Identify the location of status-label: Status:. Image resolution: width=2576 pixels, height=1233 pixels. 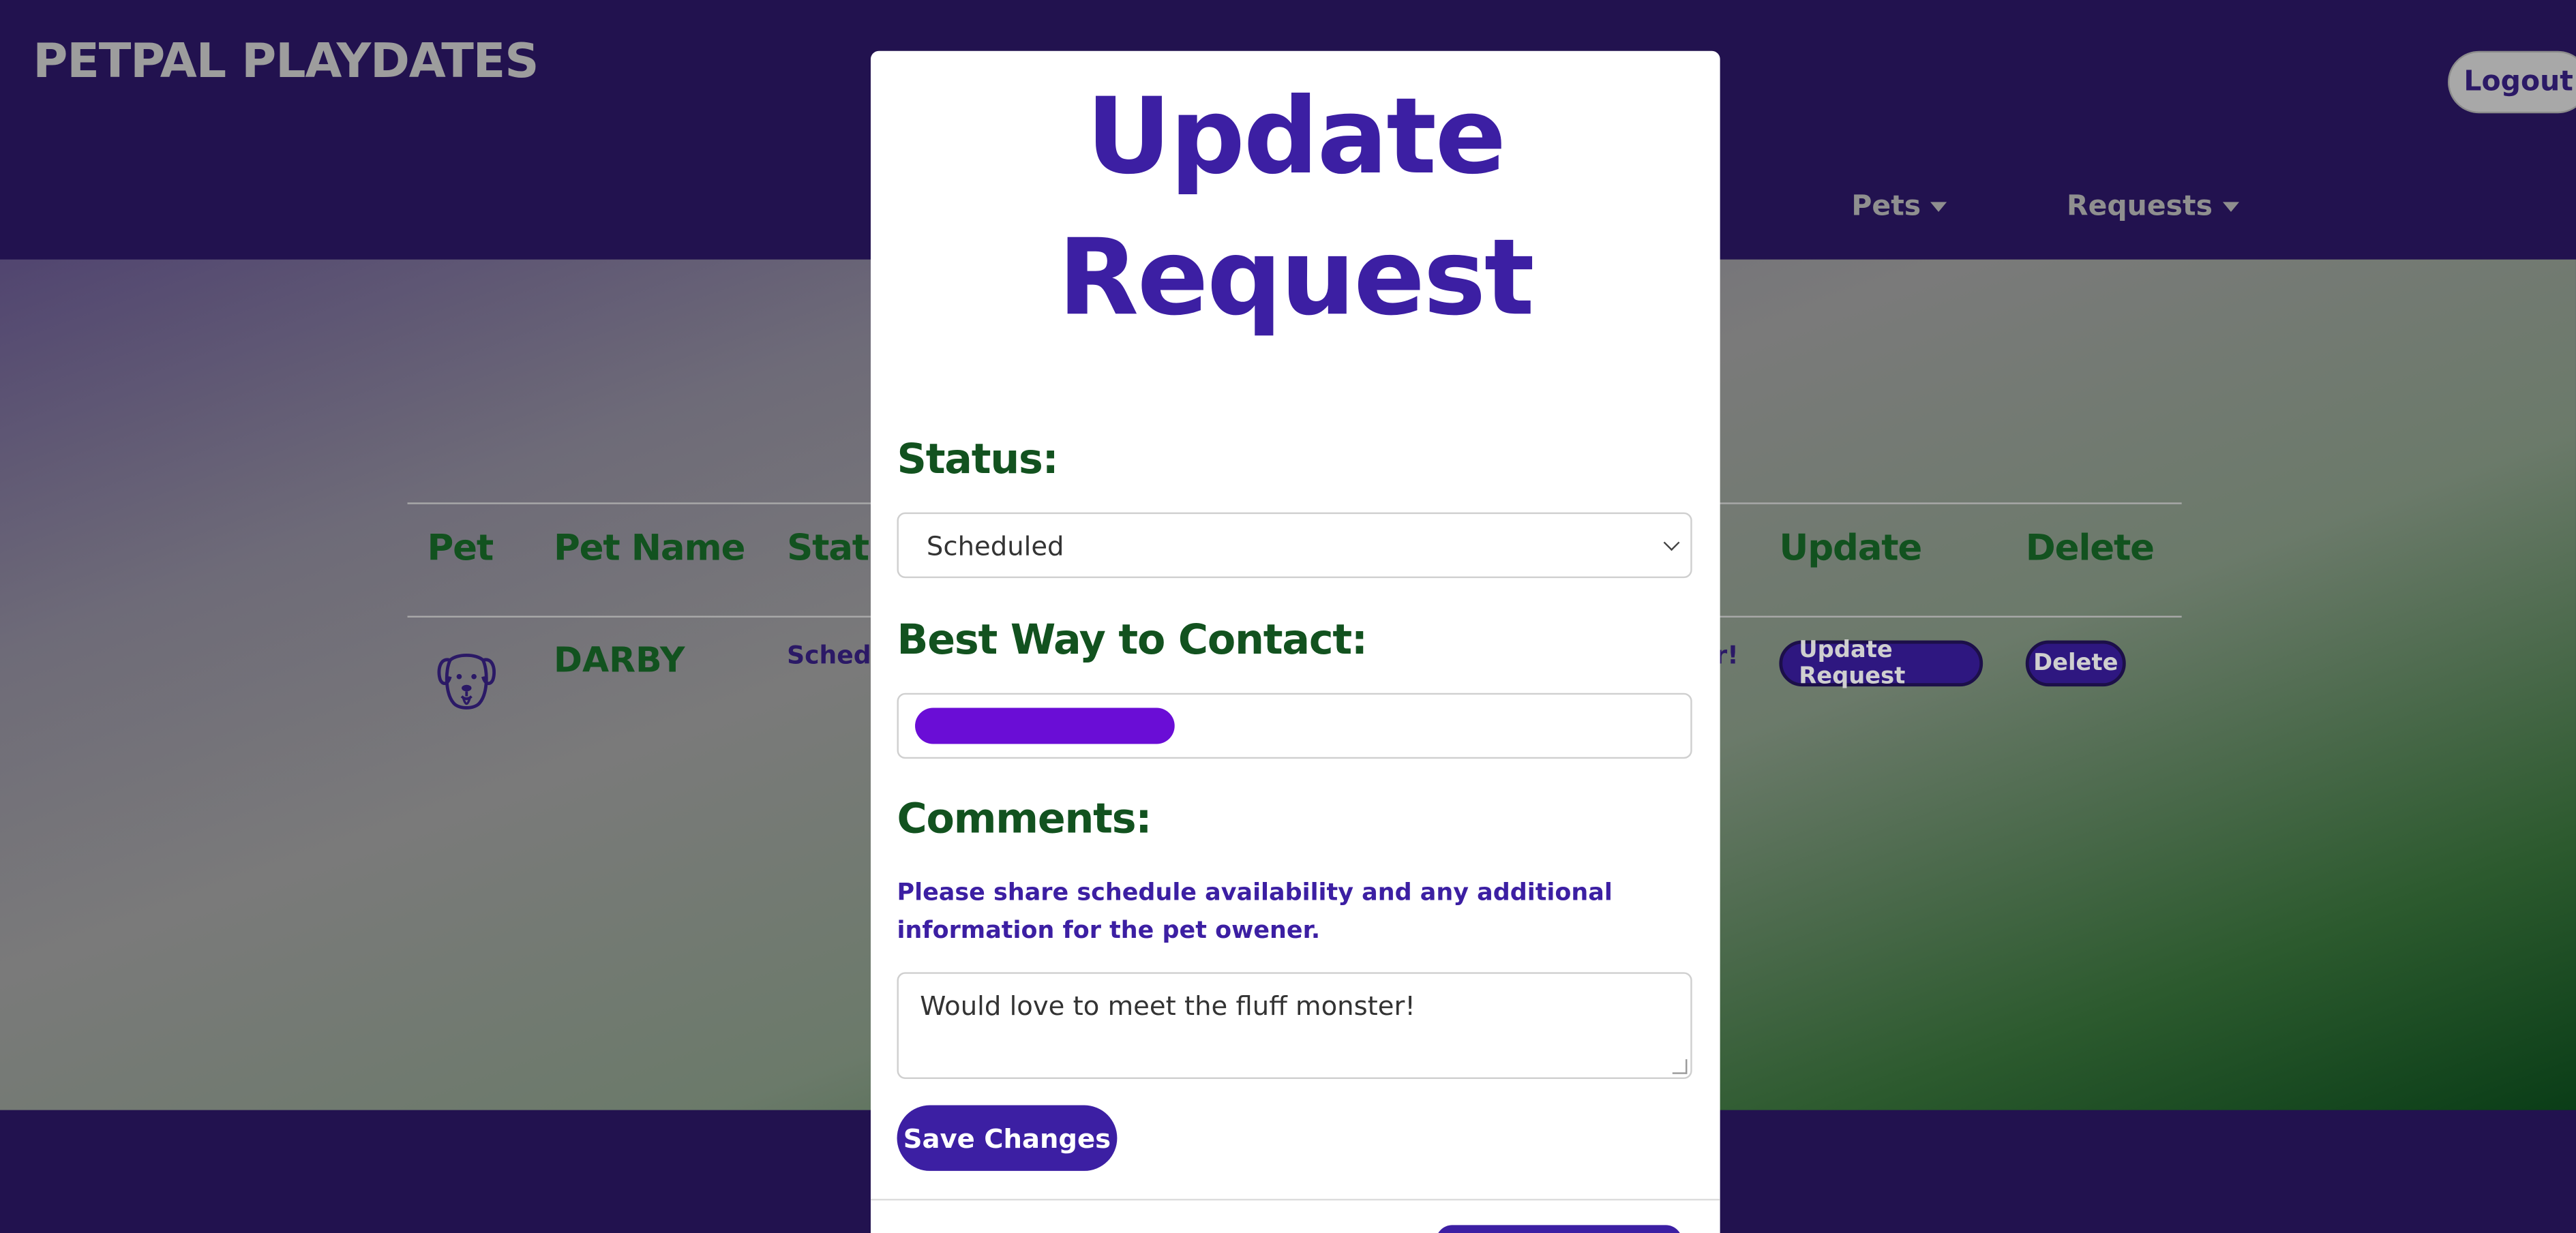
(978, 459).